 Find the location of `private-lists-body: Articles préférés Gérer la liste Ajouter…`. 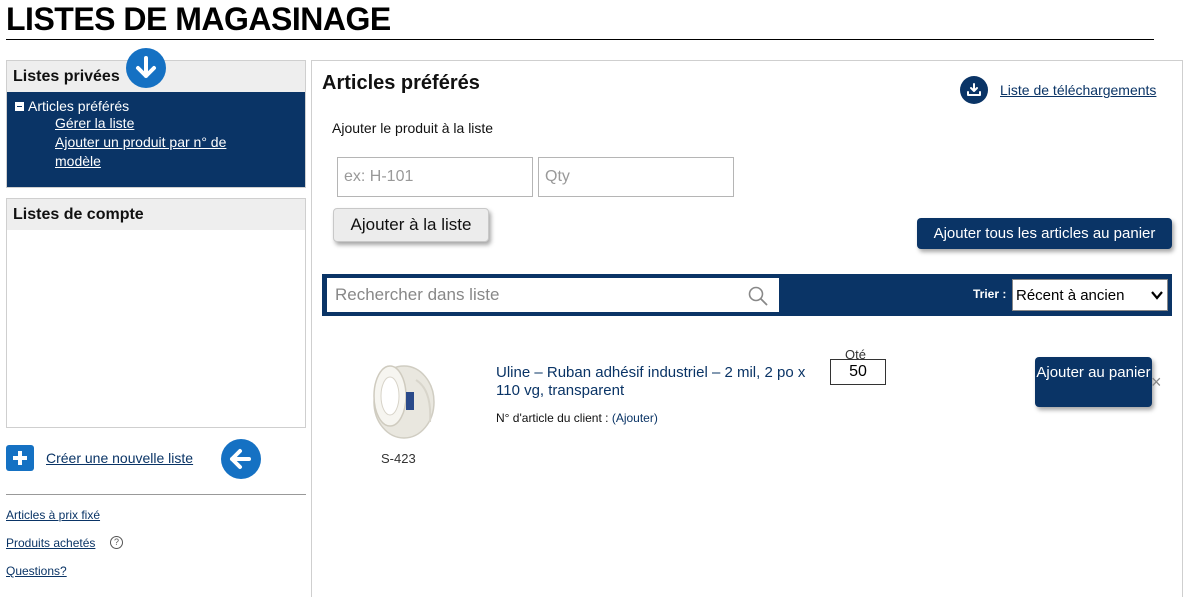

private-lists-body: Articles préférés Gérer la liste Ajouter… is located at coordinates (156, 139).